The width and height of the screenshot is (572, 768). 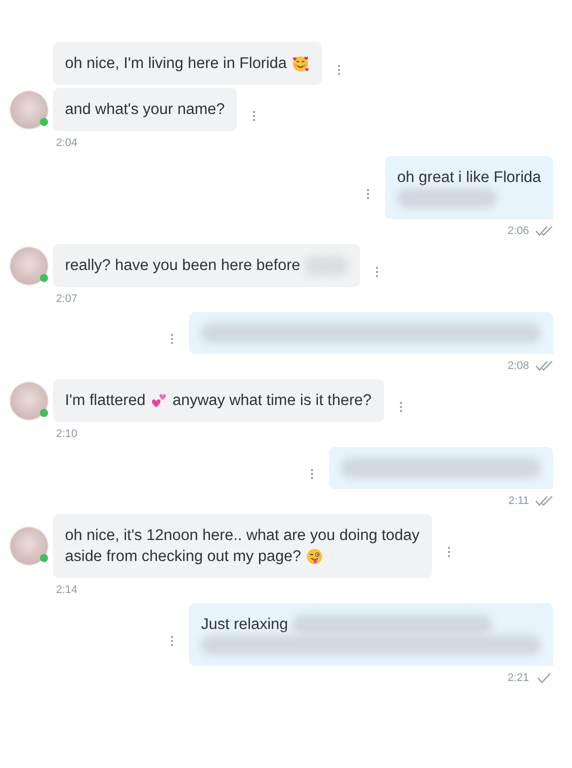 I want to click on message-time: 2:06, so click(x=518, y=231).